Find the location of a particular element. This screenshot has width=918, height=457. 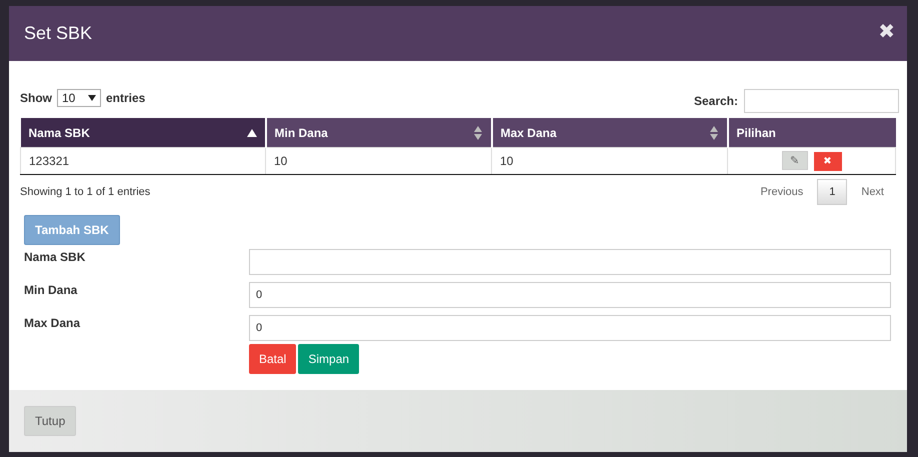

cancel-button: Batal is located at coordinates (272, 359).